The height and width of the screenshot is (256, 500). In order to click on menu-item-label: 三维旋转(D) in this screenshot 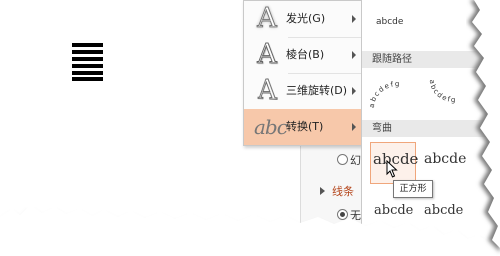, I will do `click(317, 90)`.